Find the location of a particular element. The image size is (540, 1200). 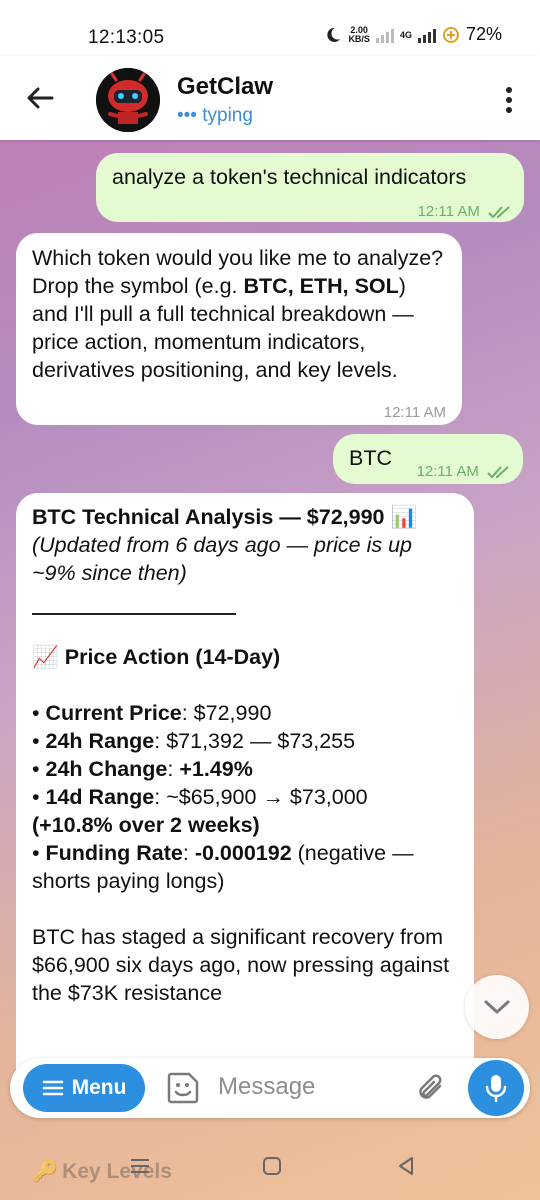

mic-button is located at coordinates (496, 1088).